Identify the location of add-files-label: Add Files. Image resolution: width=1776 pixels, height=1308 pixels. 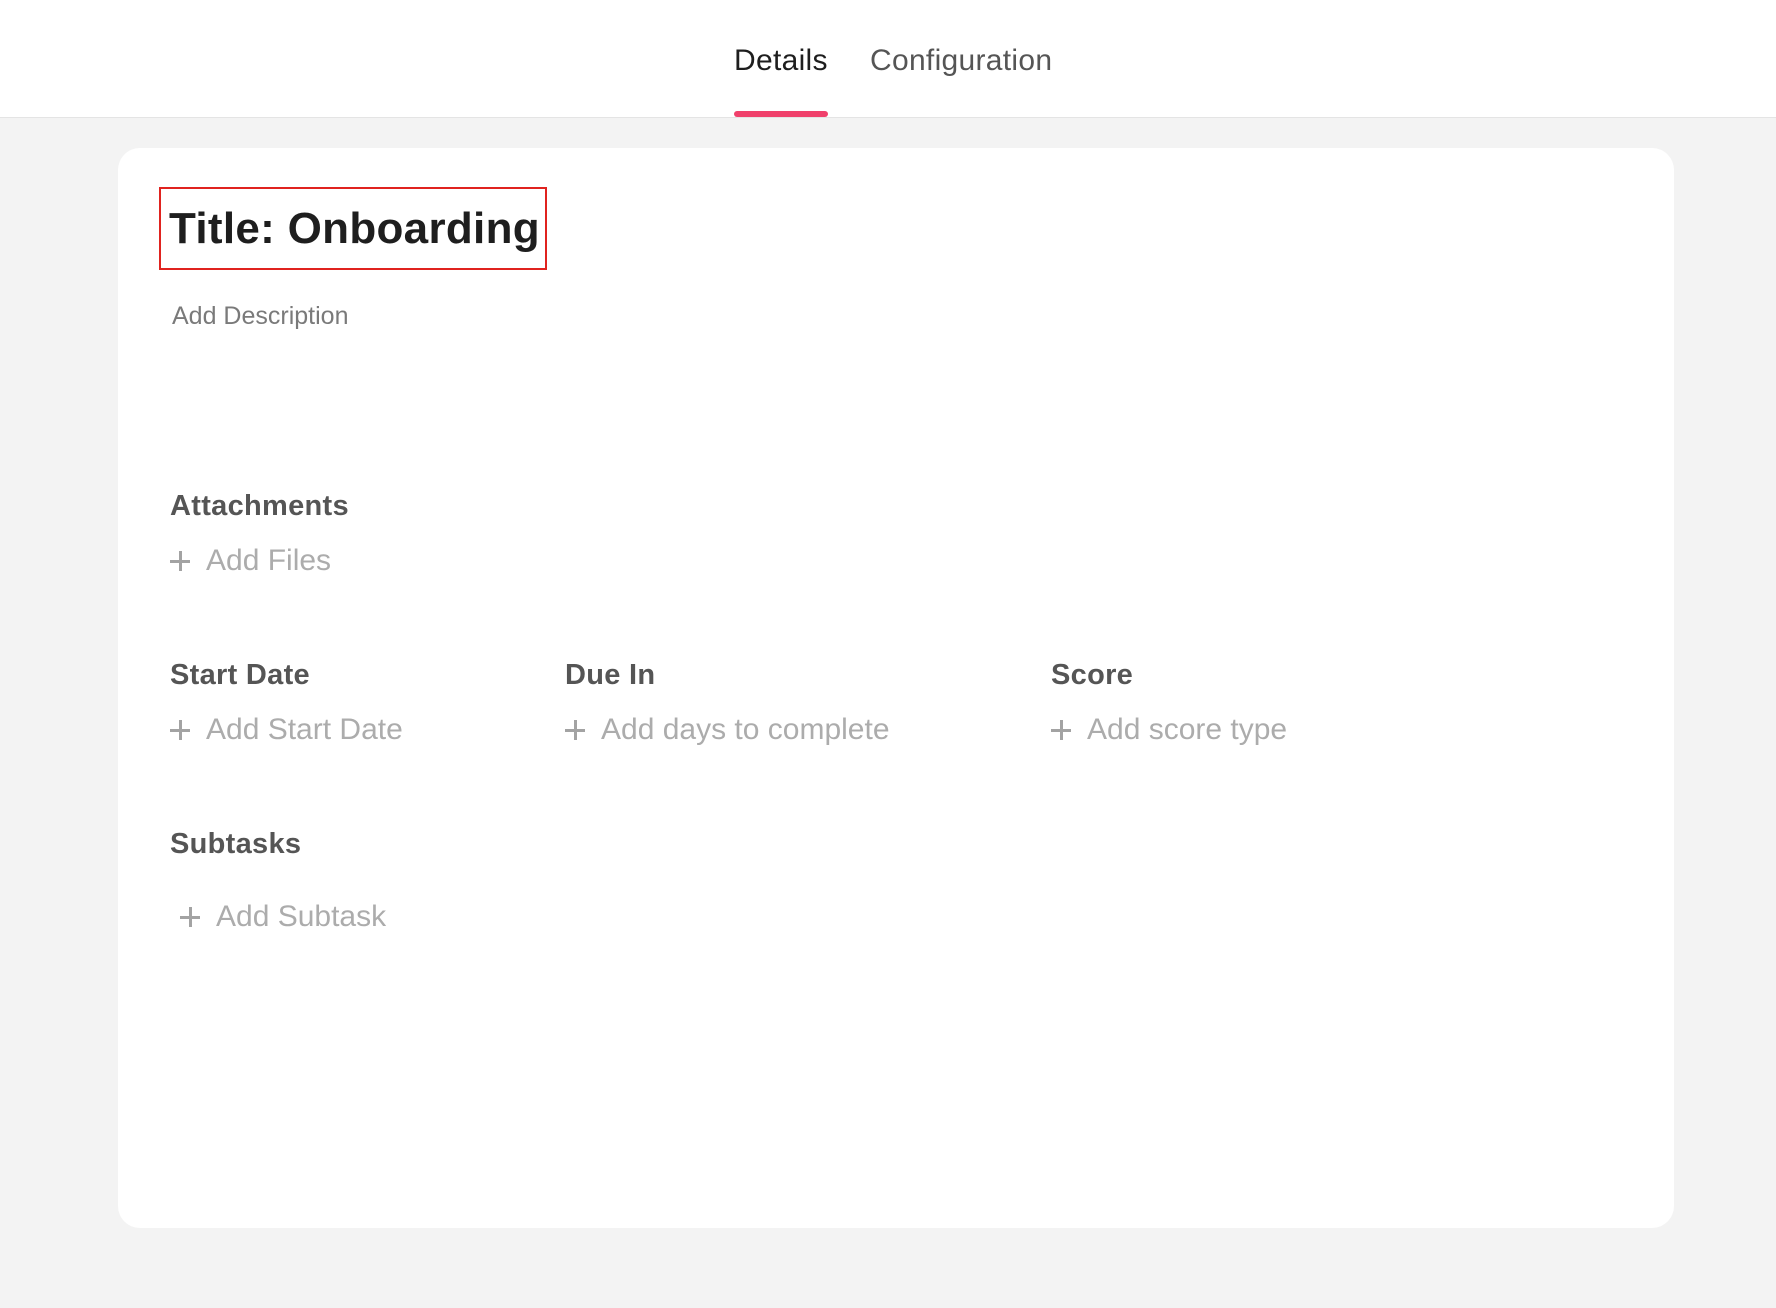
(269, 560).